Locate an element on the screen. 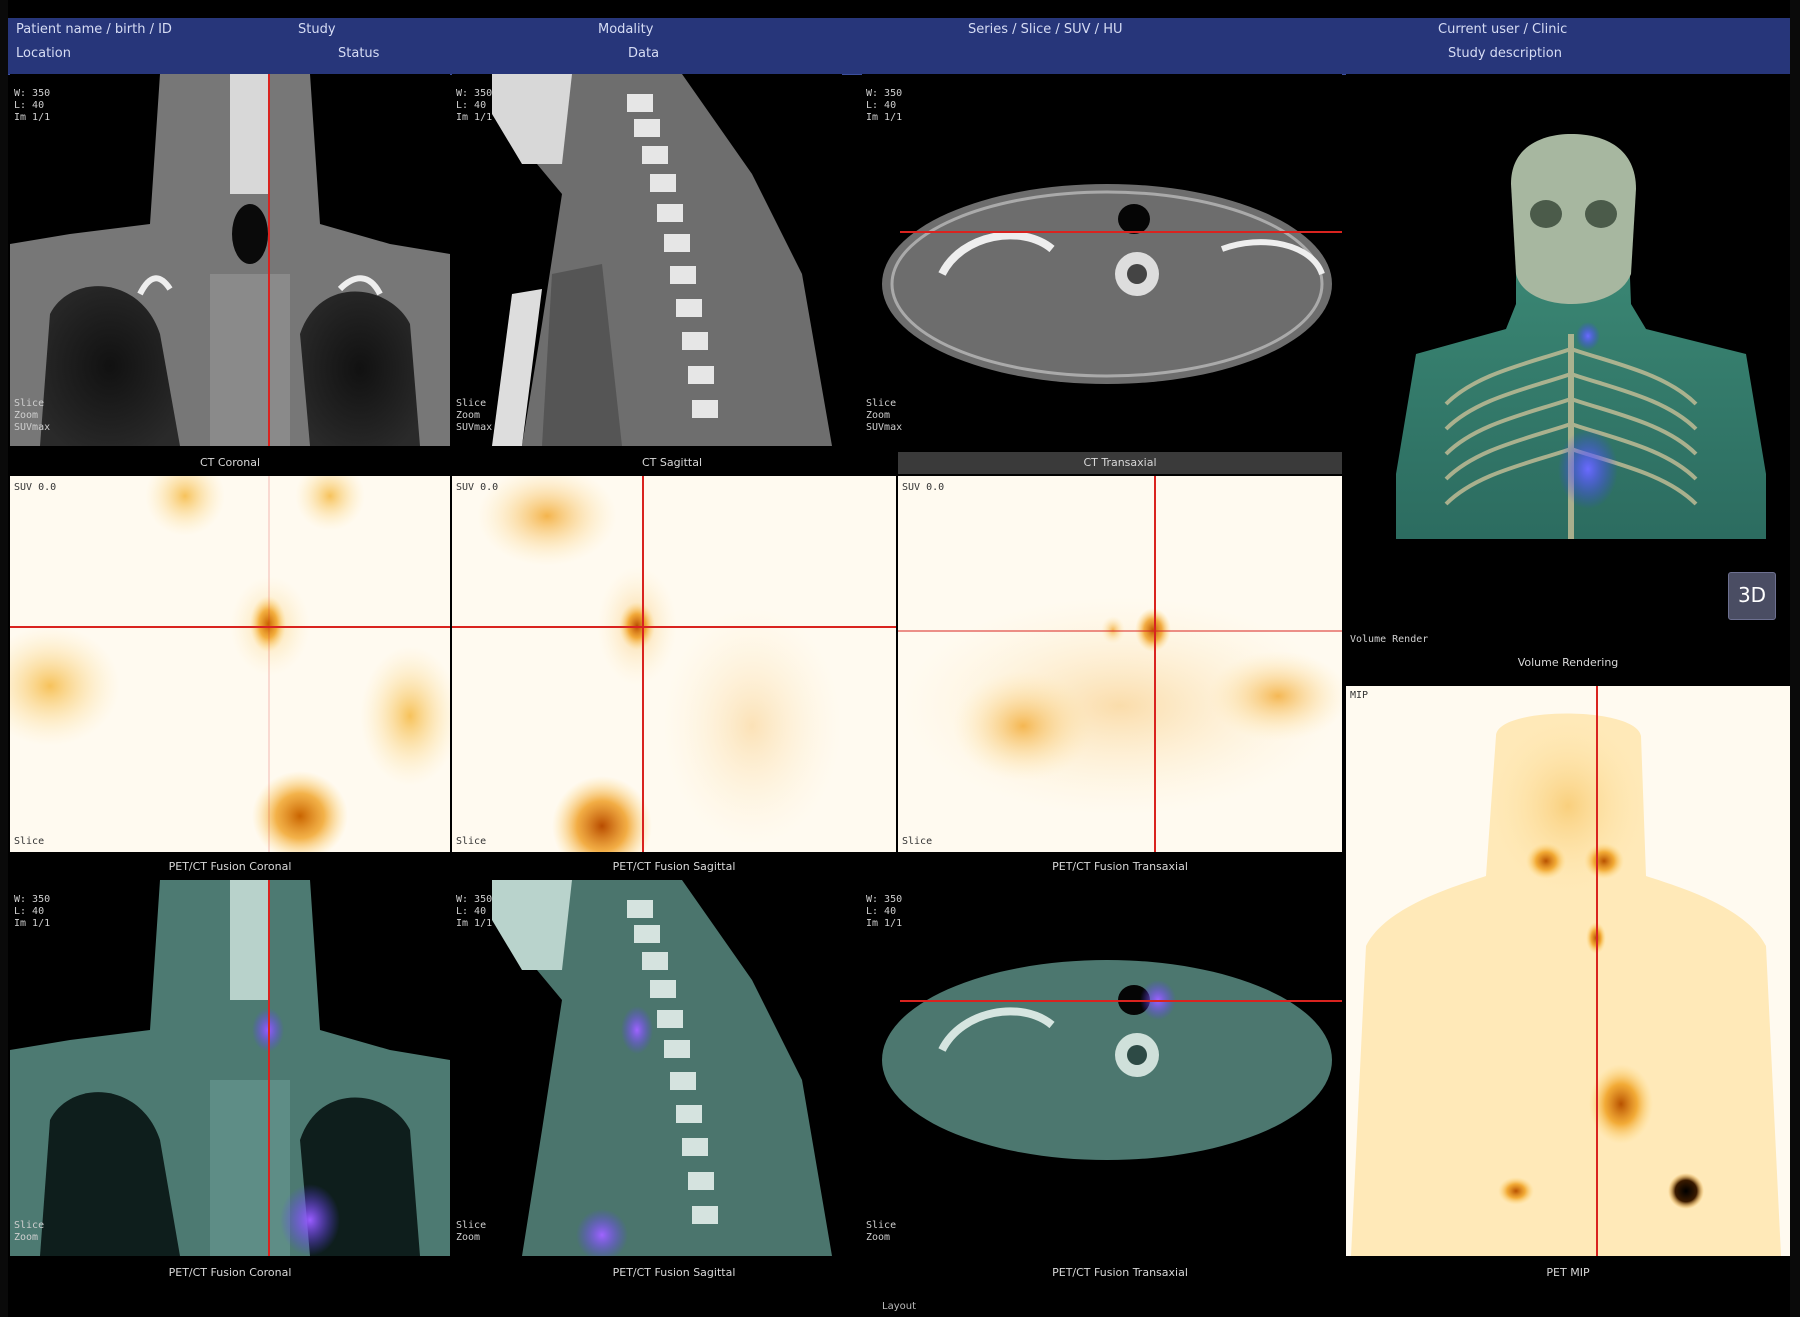 The height and width of the screenshot is (1317, 1800). fusion-coronal-caption: PET/CT Fusion Coronal is located at coordinates (230, 1272).